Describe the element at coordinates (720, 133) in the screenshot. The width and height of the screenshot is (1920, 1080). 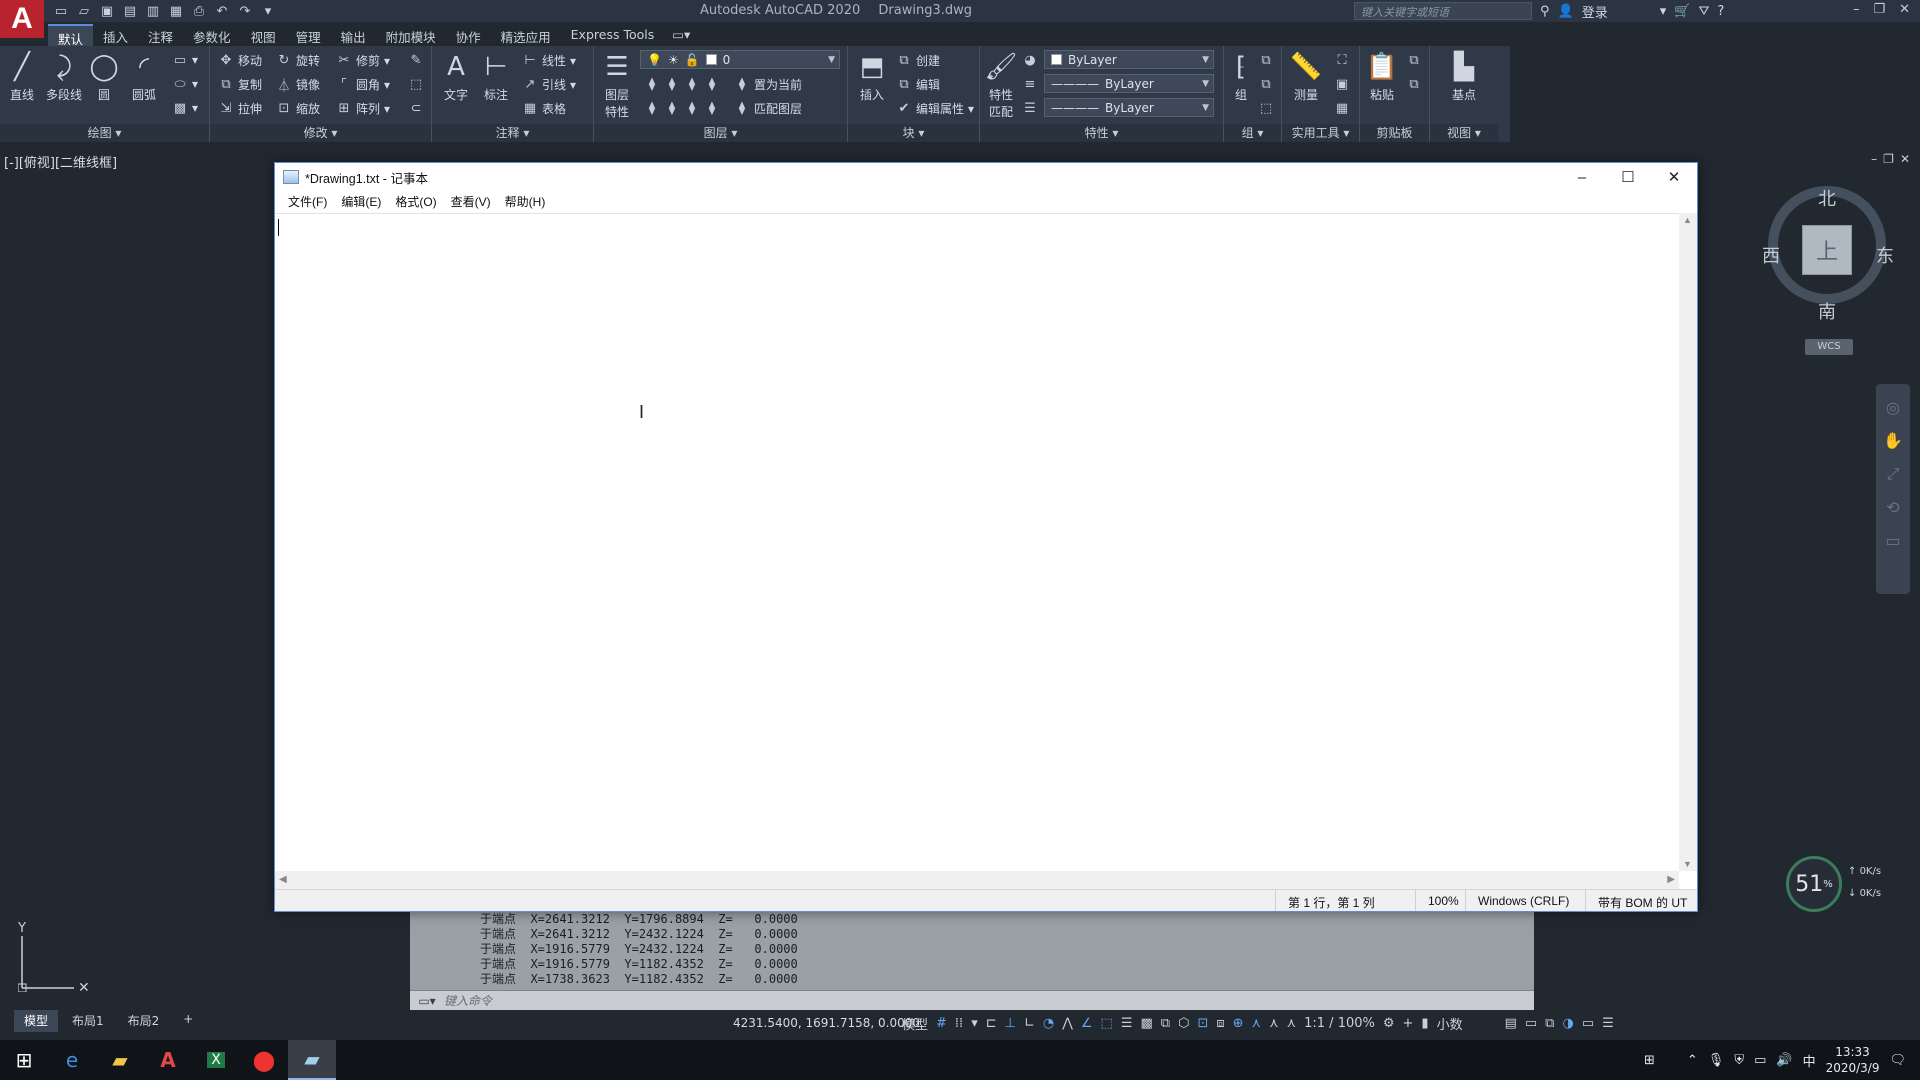
I see `panel-layers-title: 图层 ▾` at that location.